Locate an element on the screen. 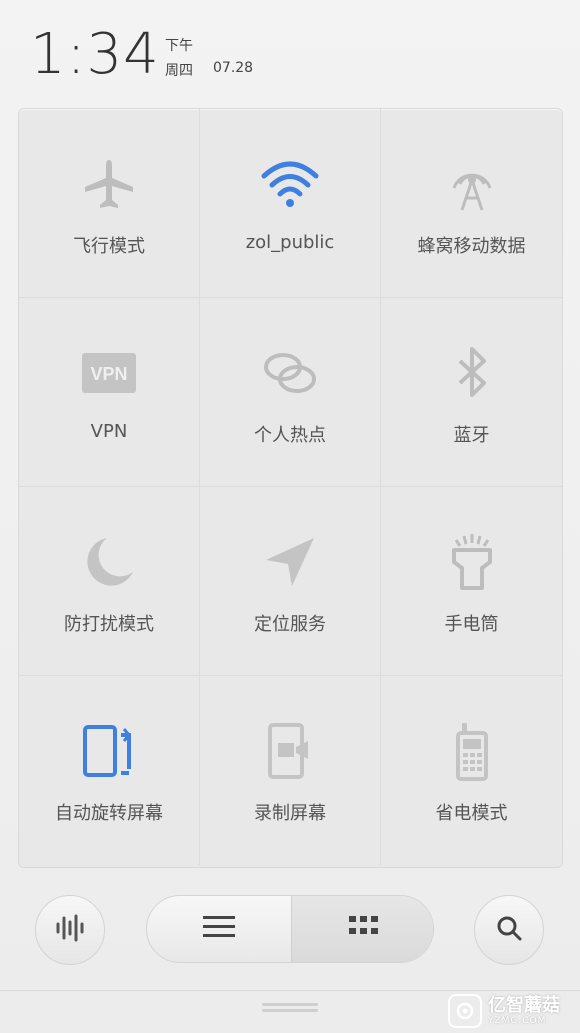 The width and height of the screenshot is (580, 1033). watermark: 亿智蘑菇 YZMG.COM is located at coordinates (513, 1011).